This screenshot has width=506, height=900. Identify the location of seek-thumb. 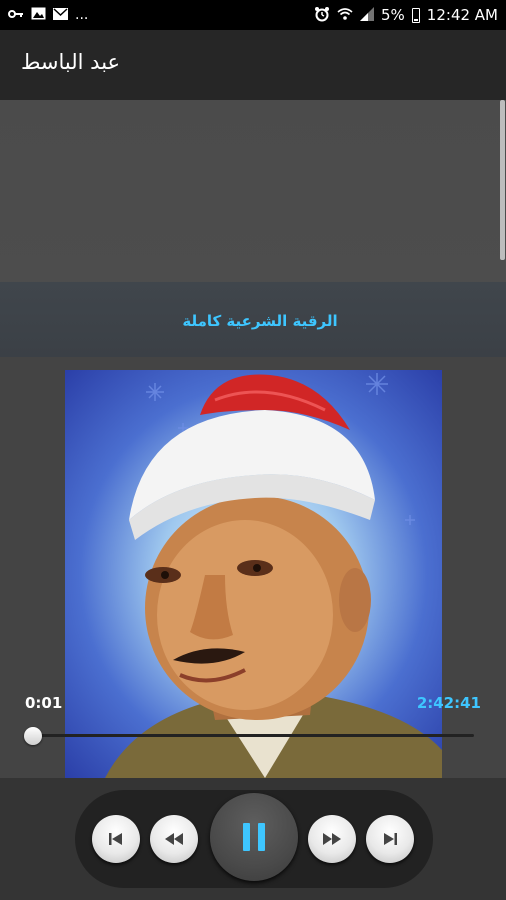
(33, 736).